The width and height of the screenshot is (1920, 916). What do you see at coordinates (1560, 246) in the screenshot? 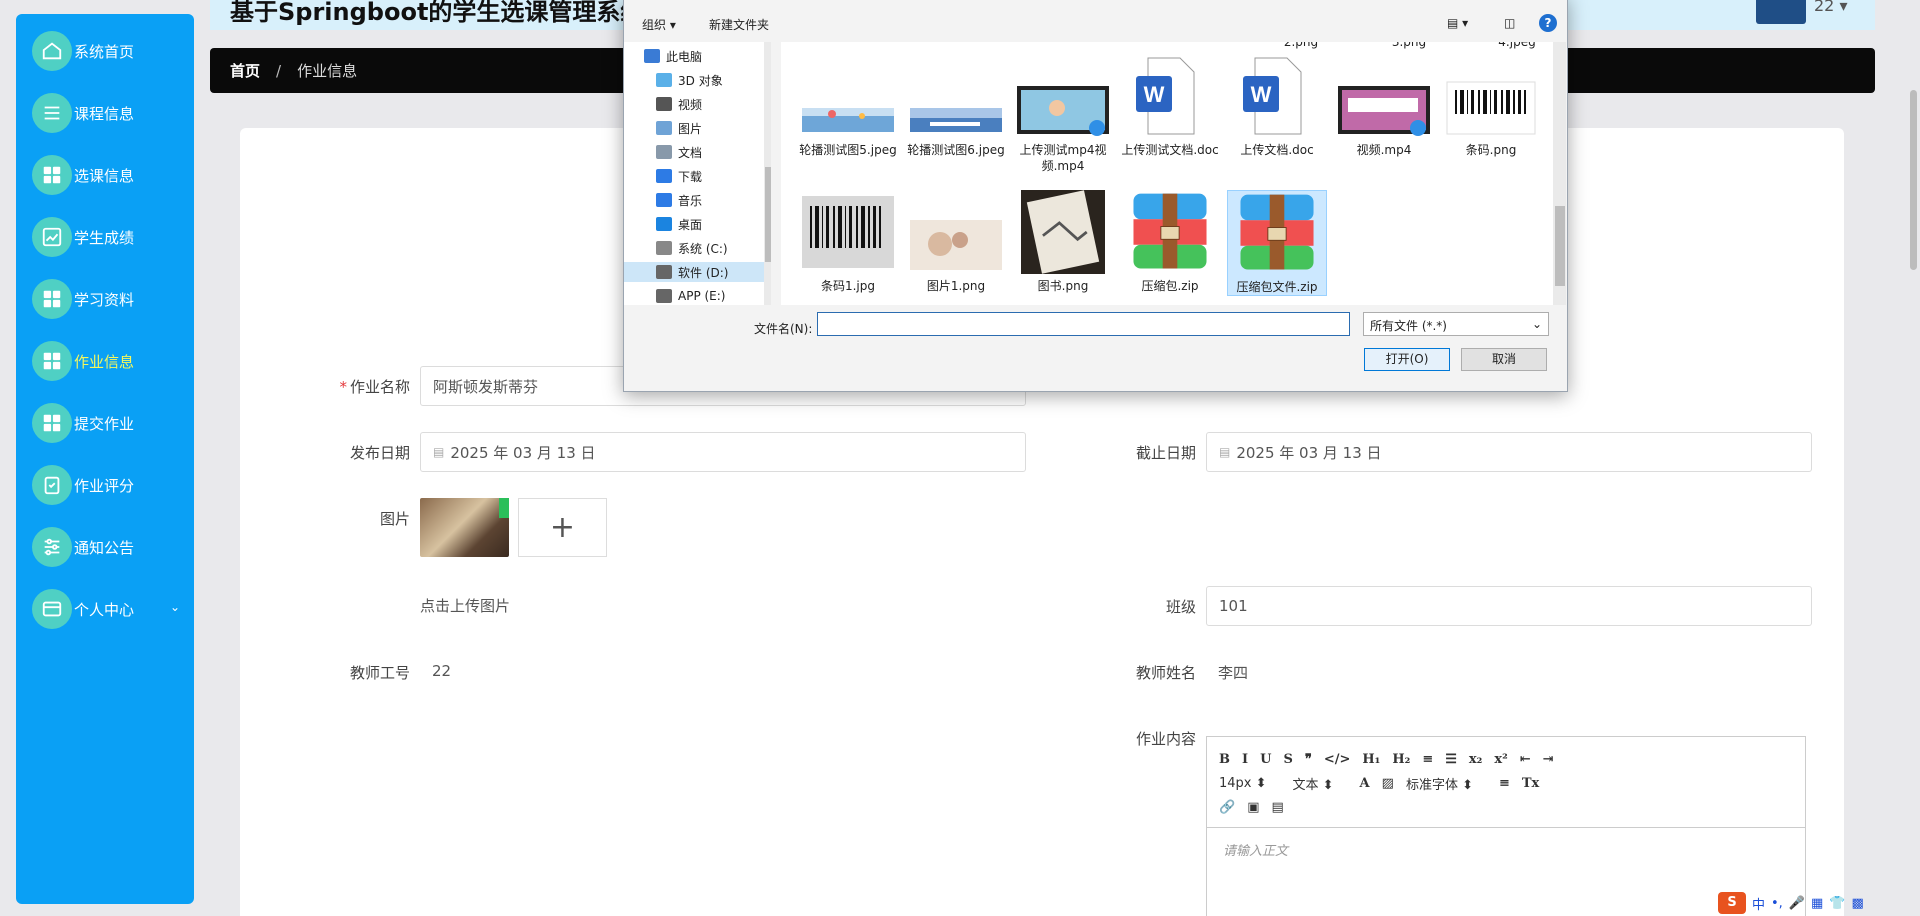
I see `file-list-scrollbar-thumb` at bounding box center [1560, 246].